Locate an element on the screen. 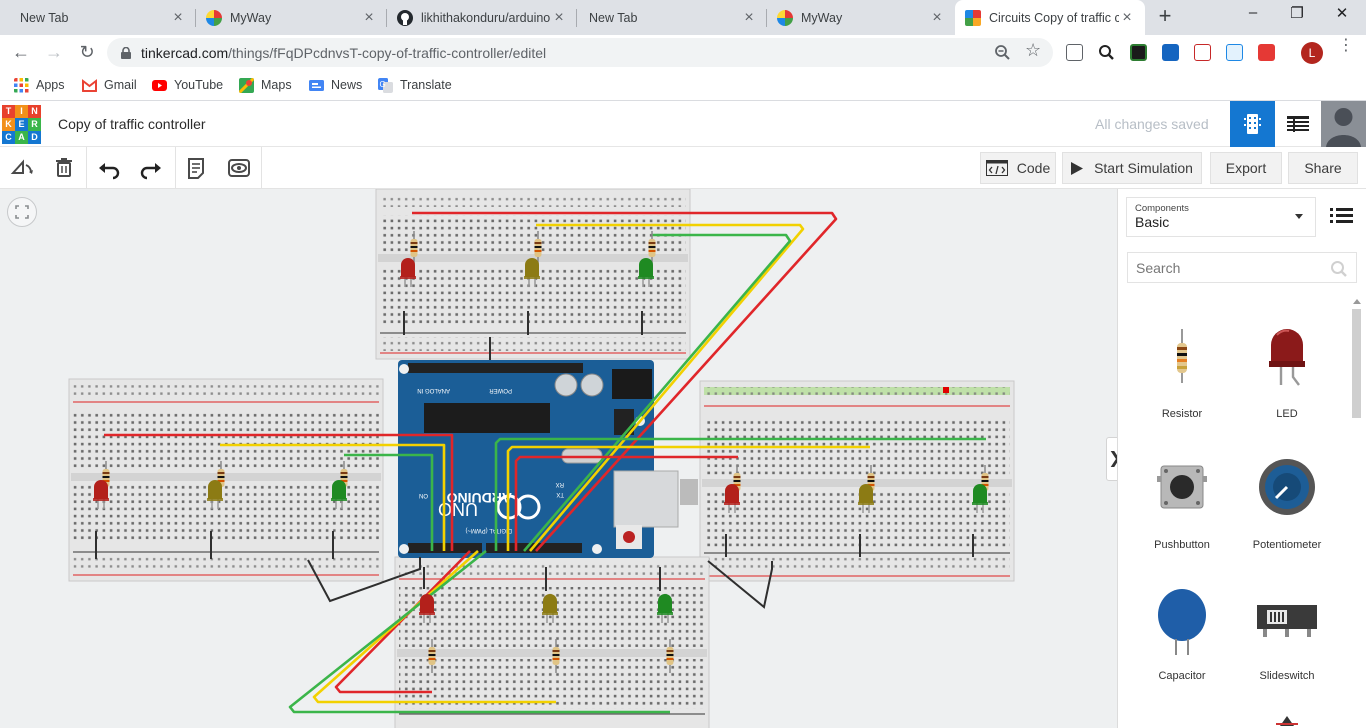 This screenshot has width=1366, height=728. code-button: Code is located at coordinates (1018, 168).